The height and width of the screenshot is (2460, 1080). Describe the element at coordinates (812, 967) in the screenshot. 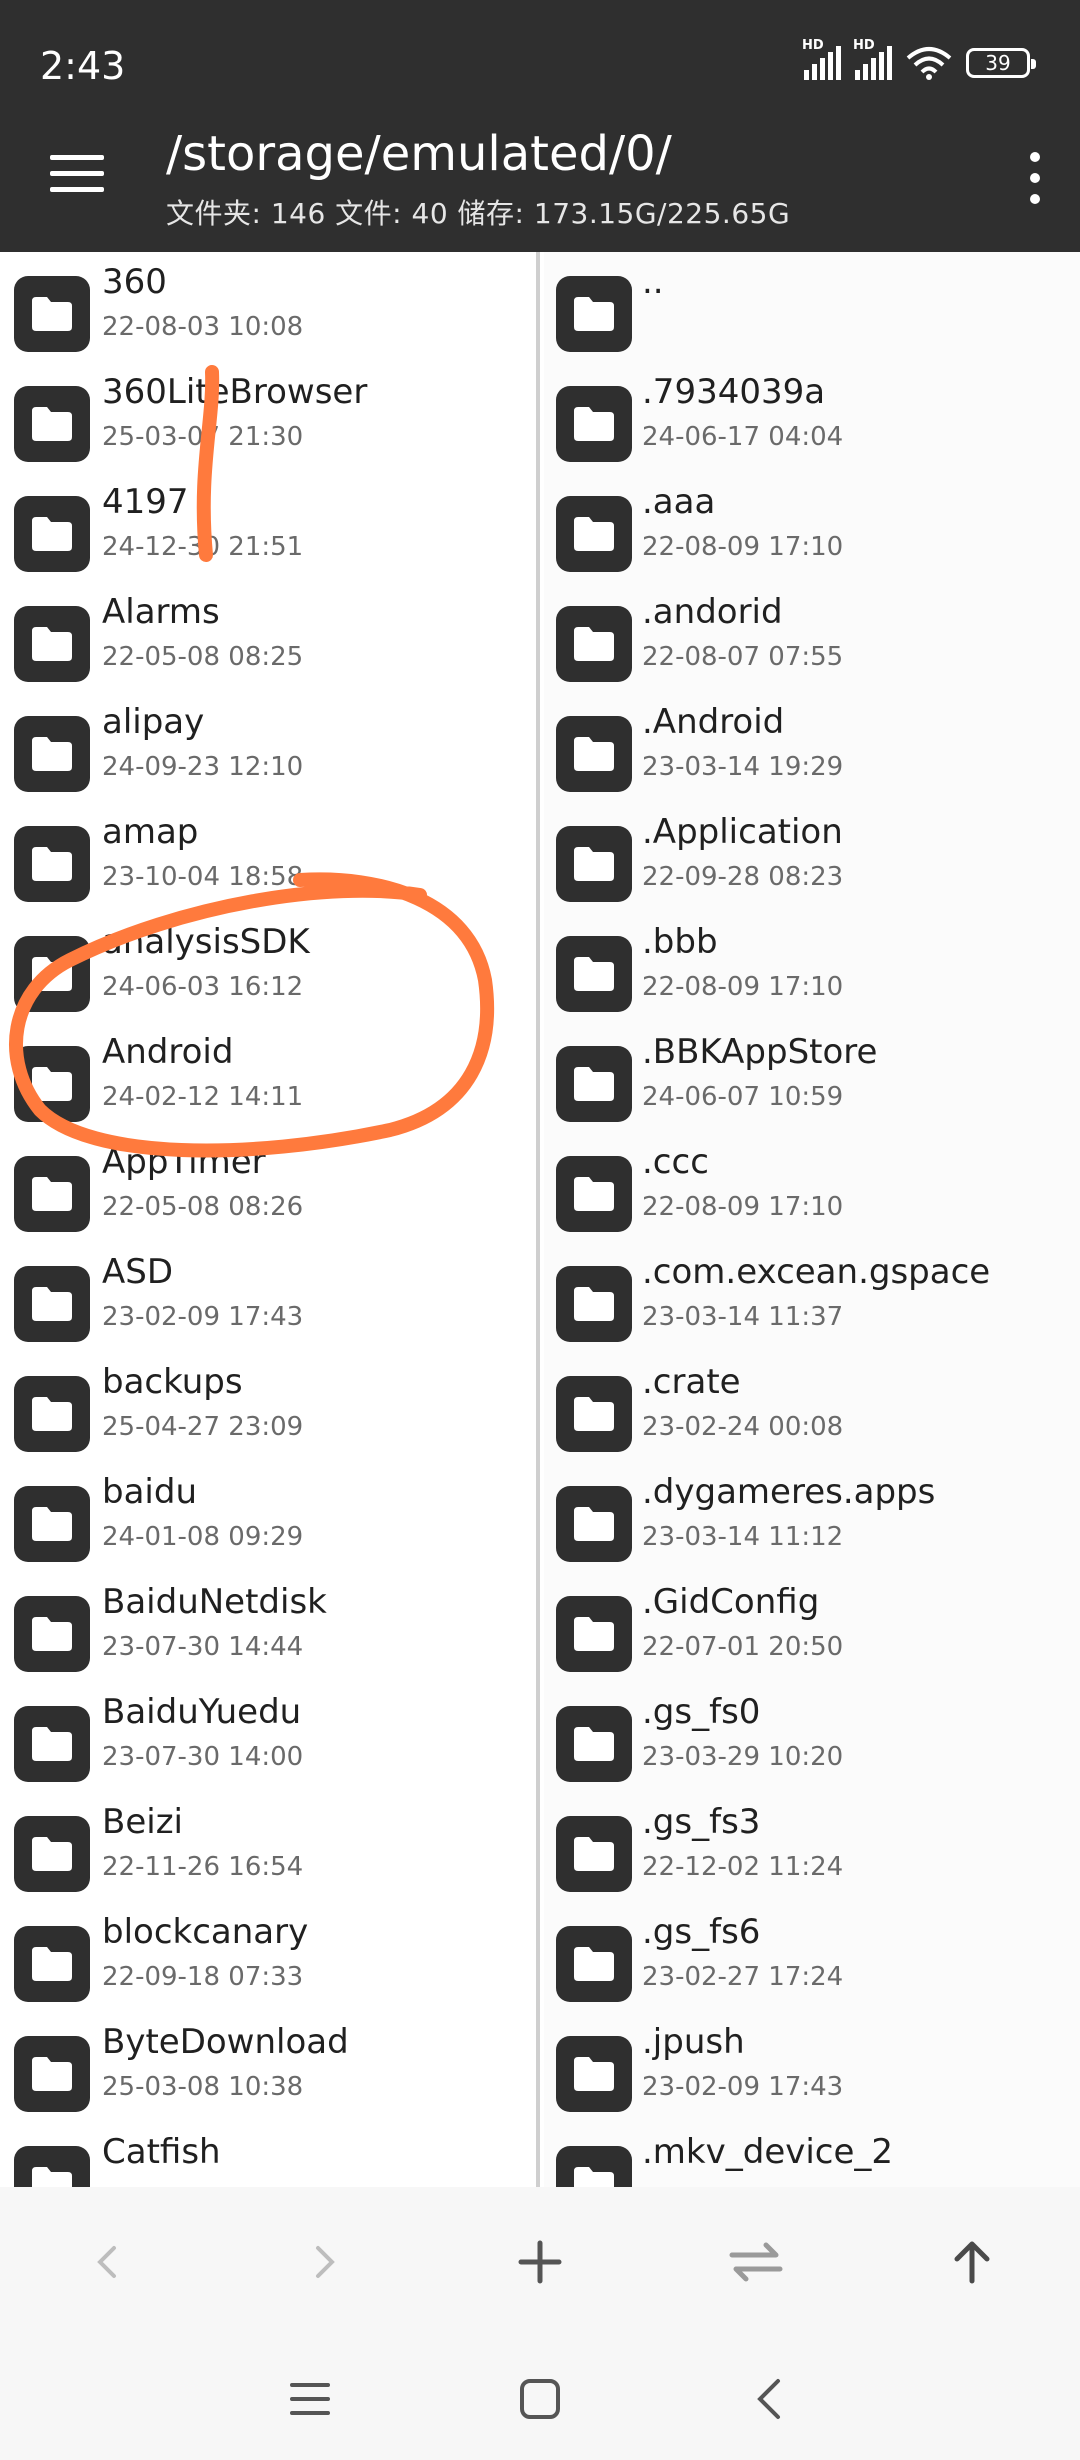

I see `list-item: .bbb 22-08-09 17:10` at that location.